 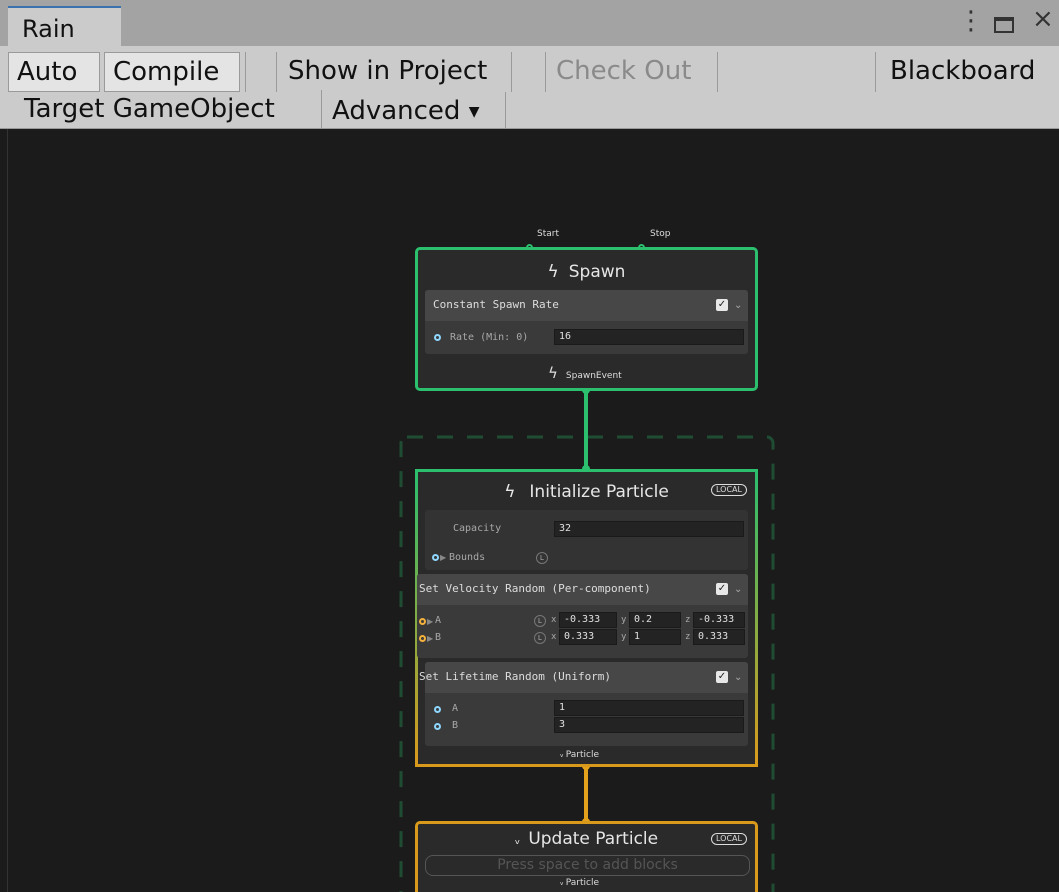 What do you see at coordinates (54, 72) in the screenshot?
I see `auto-toggle: Auto` at bounding box center [54, 72].